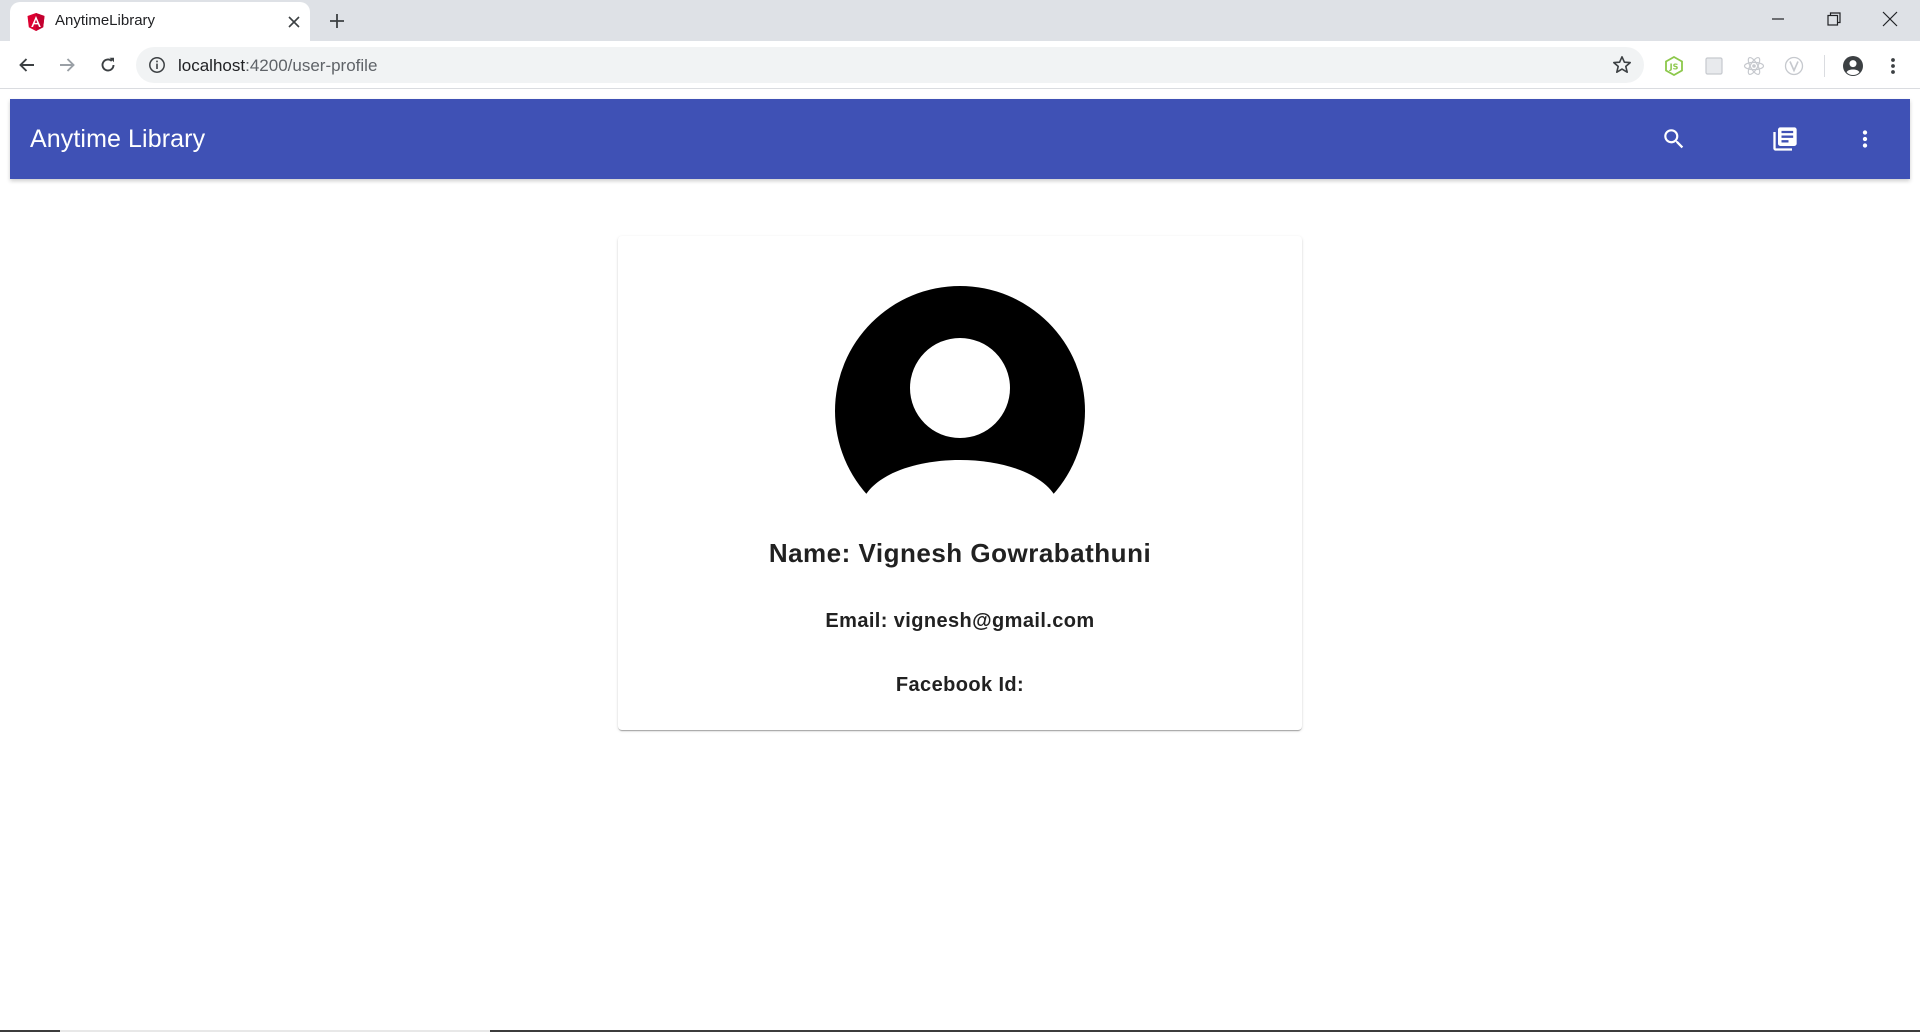 The height and width of the screenshot is (1032, 1920). I want to click on close-window-icon, so click(1890, 19).